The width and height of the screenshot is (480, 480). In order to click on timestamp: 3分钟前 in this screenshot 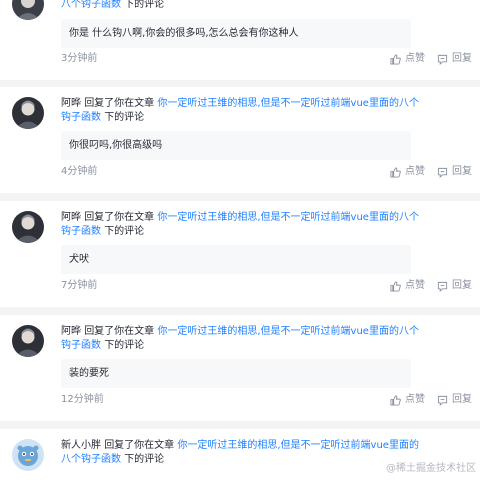, I will do `click(79, 58)`.